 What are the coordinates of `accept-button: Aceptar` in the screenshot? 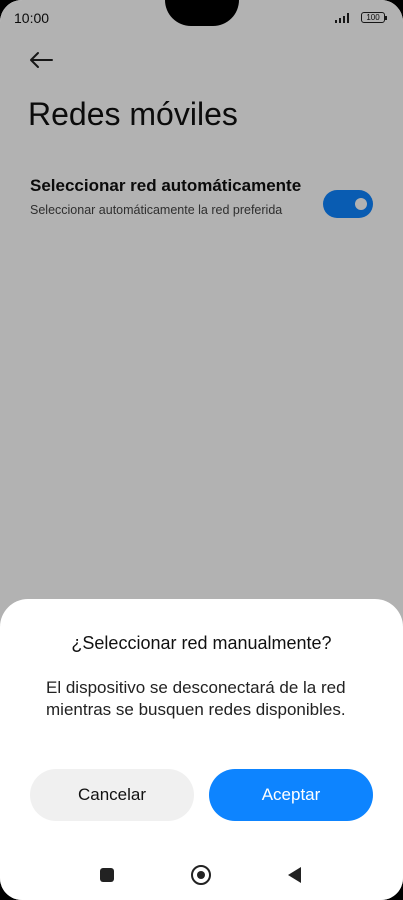 It's located at (291, 795).